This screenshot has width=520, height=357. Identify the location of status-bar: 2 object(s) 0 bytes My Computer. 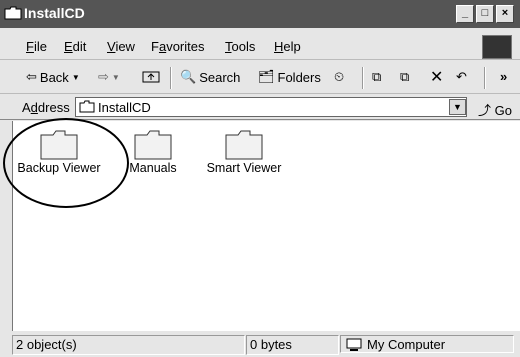
(260, 345).